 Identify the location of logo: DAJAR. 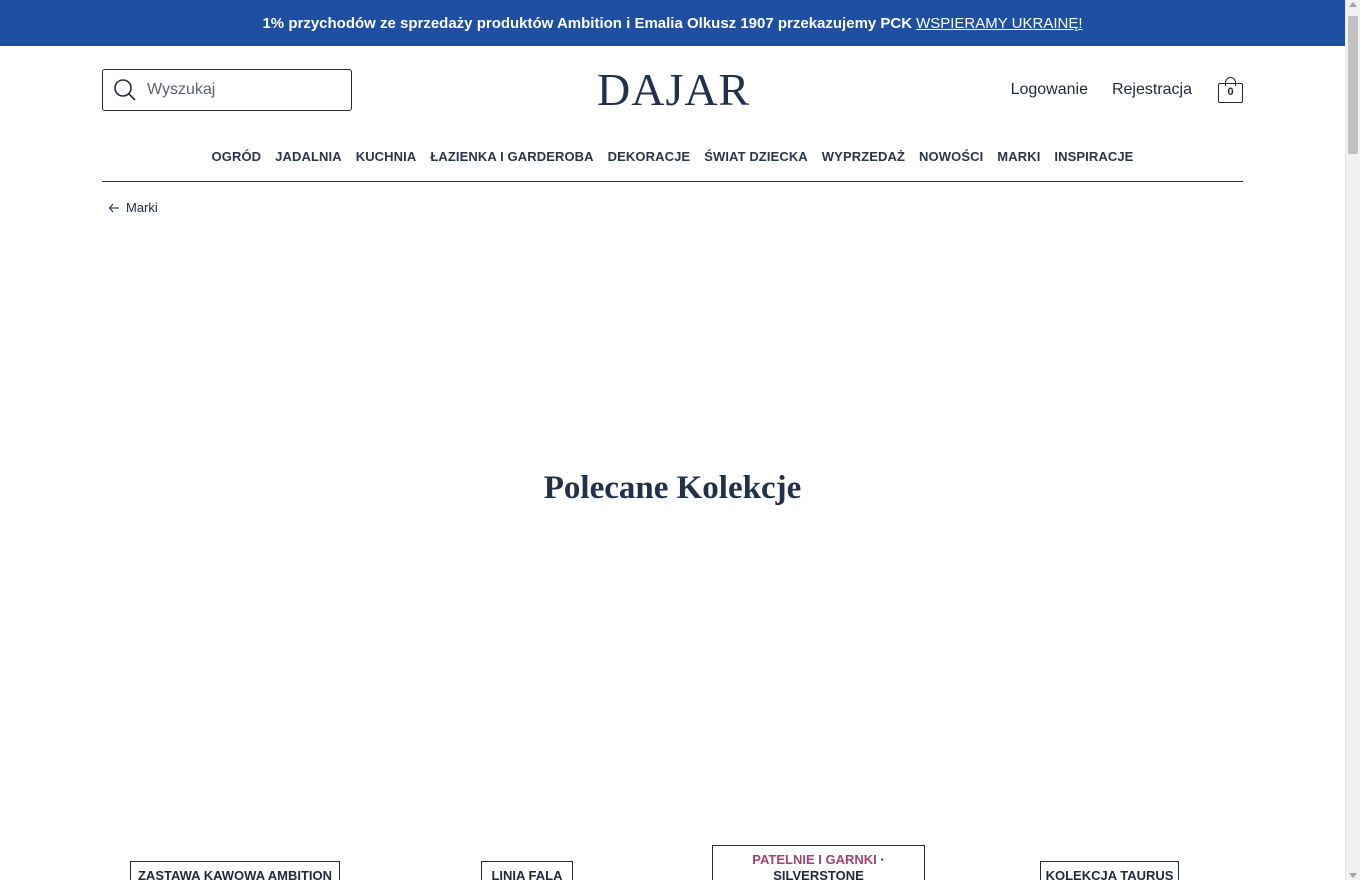
(673, 89).